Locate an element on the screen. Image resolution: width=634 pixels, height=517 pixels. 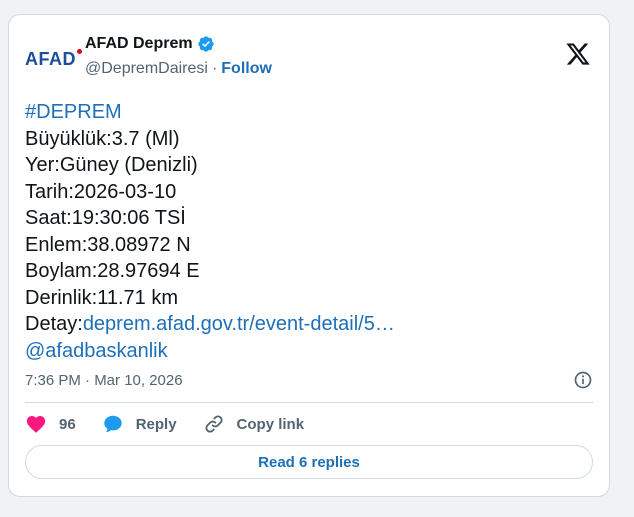
meta-row: 7:36 PM · Mar 10, 2026 is located at coordinates (309, 380).